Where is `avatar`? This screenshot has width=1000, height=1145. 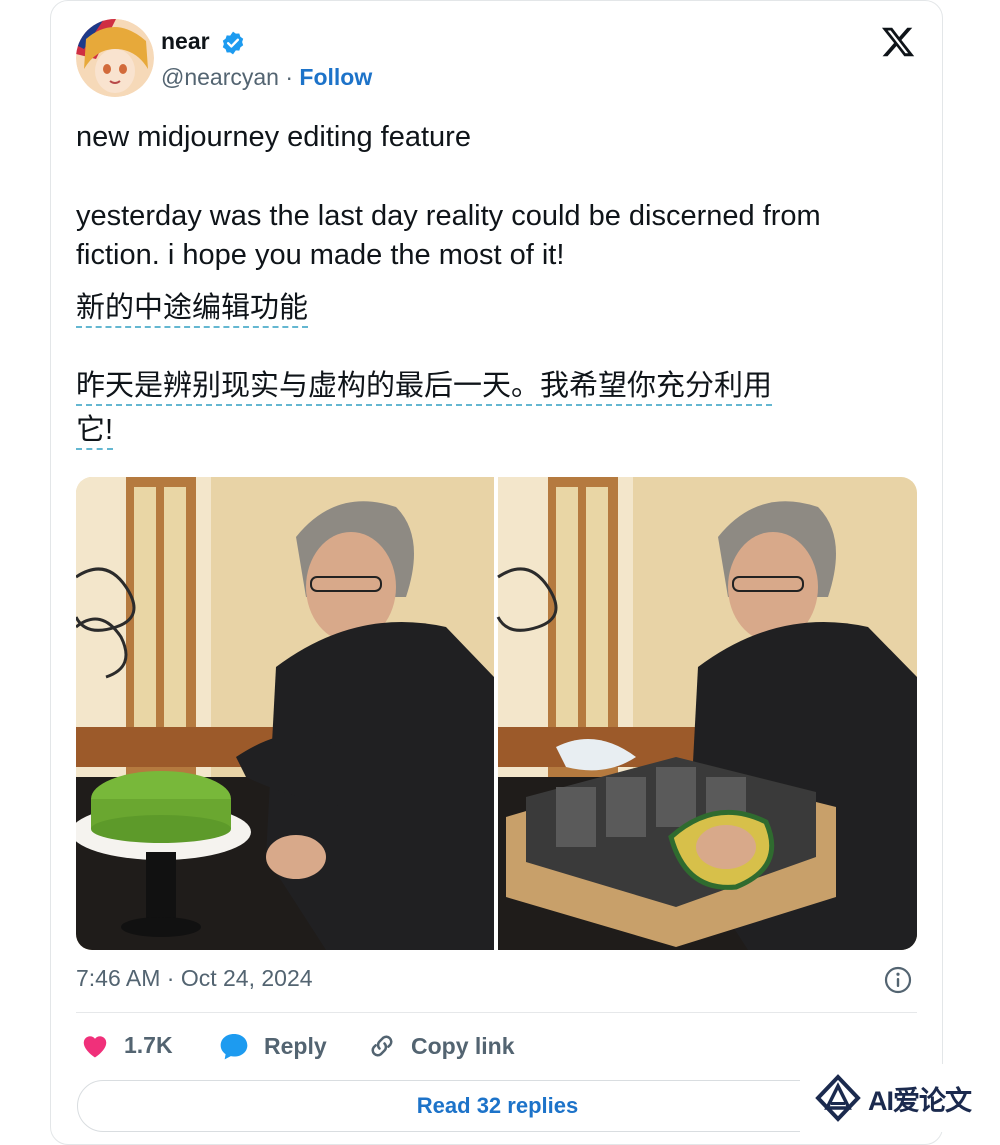 avatar is located at coordinates (115, 58).